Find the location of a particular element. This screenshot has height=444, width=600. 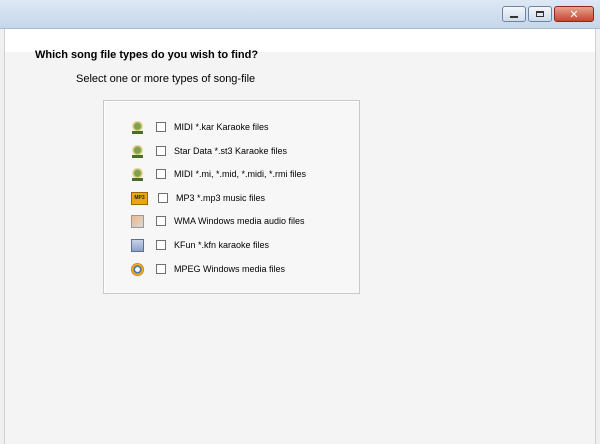

file-type-row-kfn: KFun *.kfn karaoke files is located at coordinates (200, 245).